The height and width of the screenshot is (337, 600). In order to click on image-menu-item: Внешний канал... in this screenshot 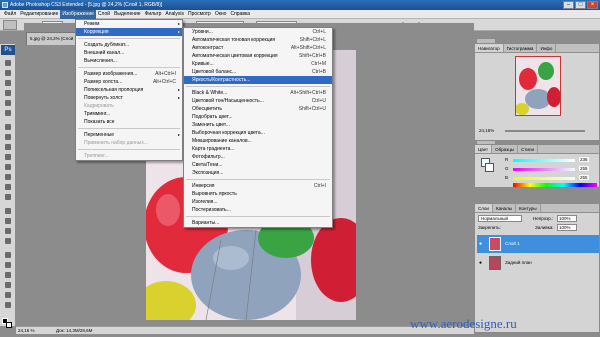, I will do `click(129, 53)`.